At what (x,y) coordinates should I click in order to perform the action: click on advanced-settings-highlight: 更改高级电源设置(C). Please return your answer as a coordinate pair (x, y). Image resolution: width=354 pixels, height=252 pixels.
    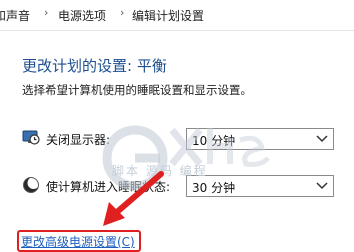
    Looking at the image, I should click on (79, 241).